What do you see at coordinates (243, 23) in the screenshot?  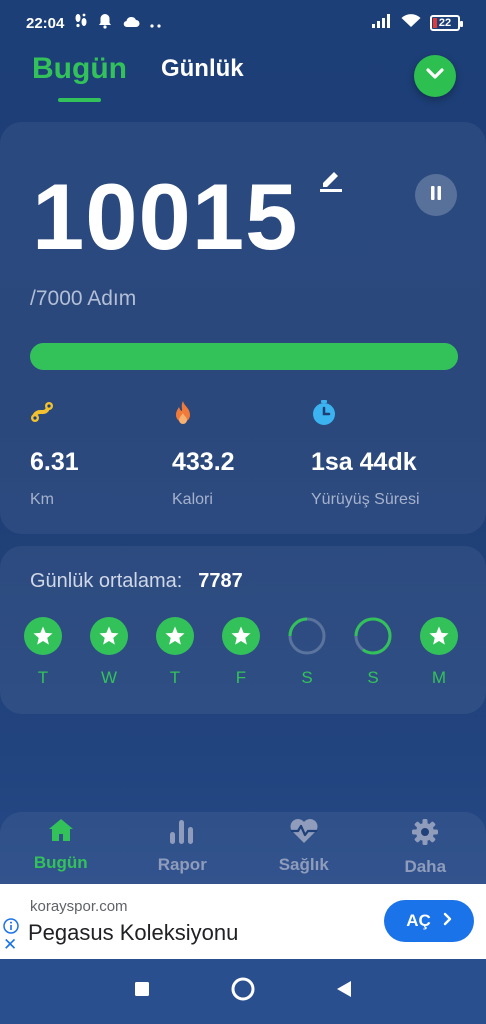 I see `status-bar: 22:04 22` at bounding box center [243, 23].